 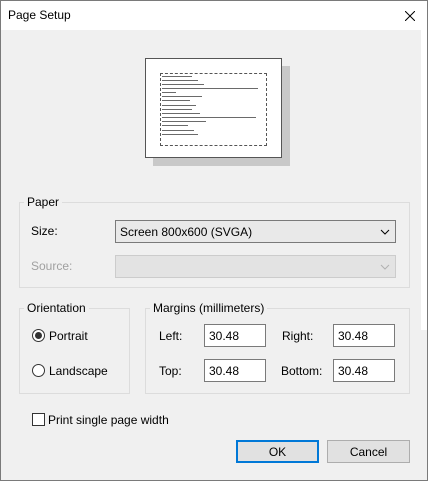 What do you see at coordinates (108, 420) in the screenshot?
I see `single-page-width-label: Print single page width` at bounding box center [108, 420].